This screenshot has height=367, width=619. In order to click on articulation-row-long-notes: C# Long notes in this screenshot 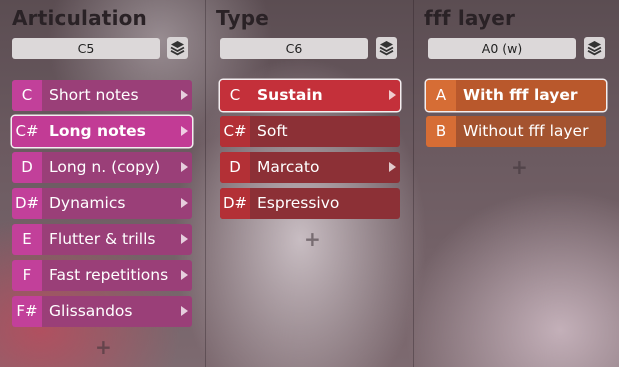, I will do `click(102, 131)`.